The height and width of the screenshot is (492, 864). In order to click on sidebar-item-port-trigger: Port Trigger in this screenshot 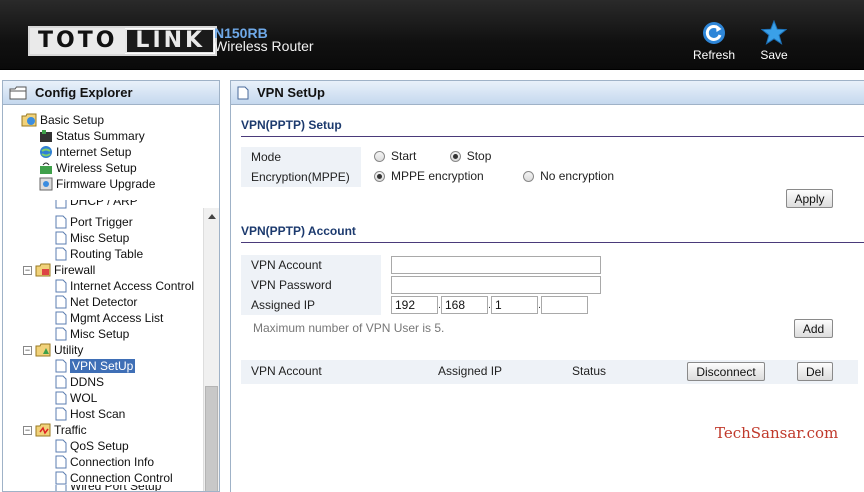, I will do `click(94, 222)`.